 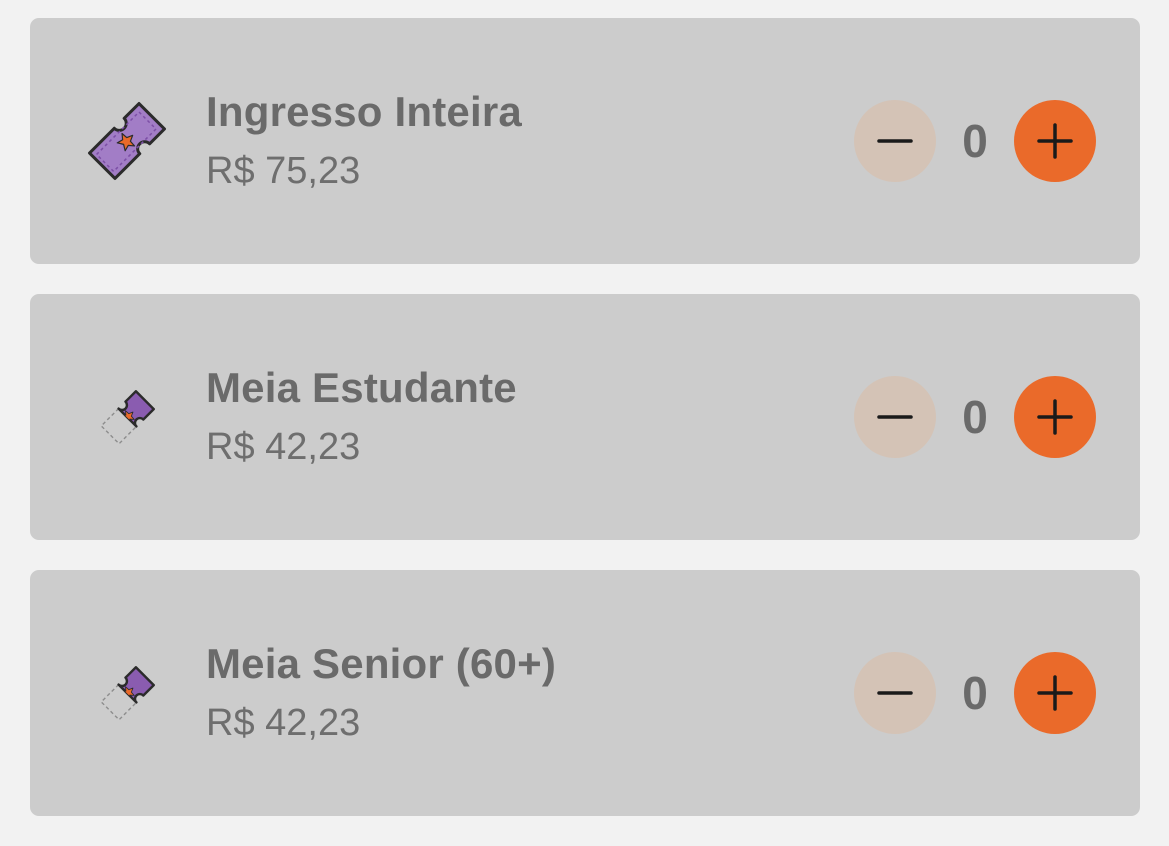 What do you see at coordinates (127, 141) in the screenshot?
I see `full-ticket-icon` at bounding box center [127, 141].